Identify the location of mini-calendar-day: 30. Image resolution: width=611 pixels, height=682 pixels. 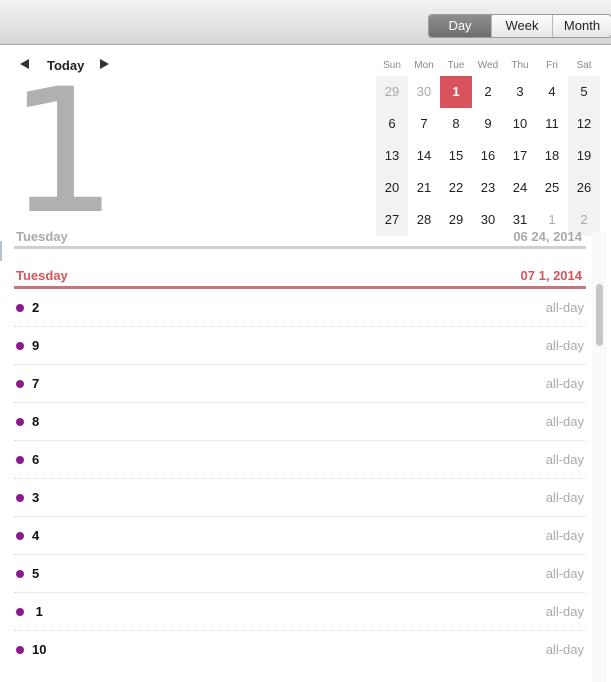
(424, 92).